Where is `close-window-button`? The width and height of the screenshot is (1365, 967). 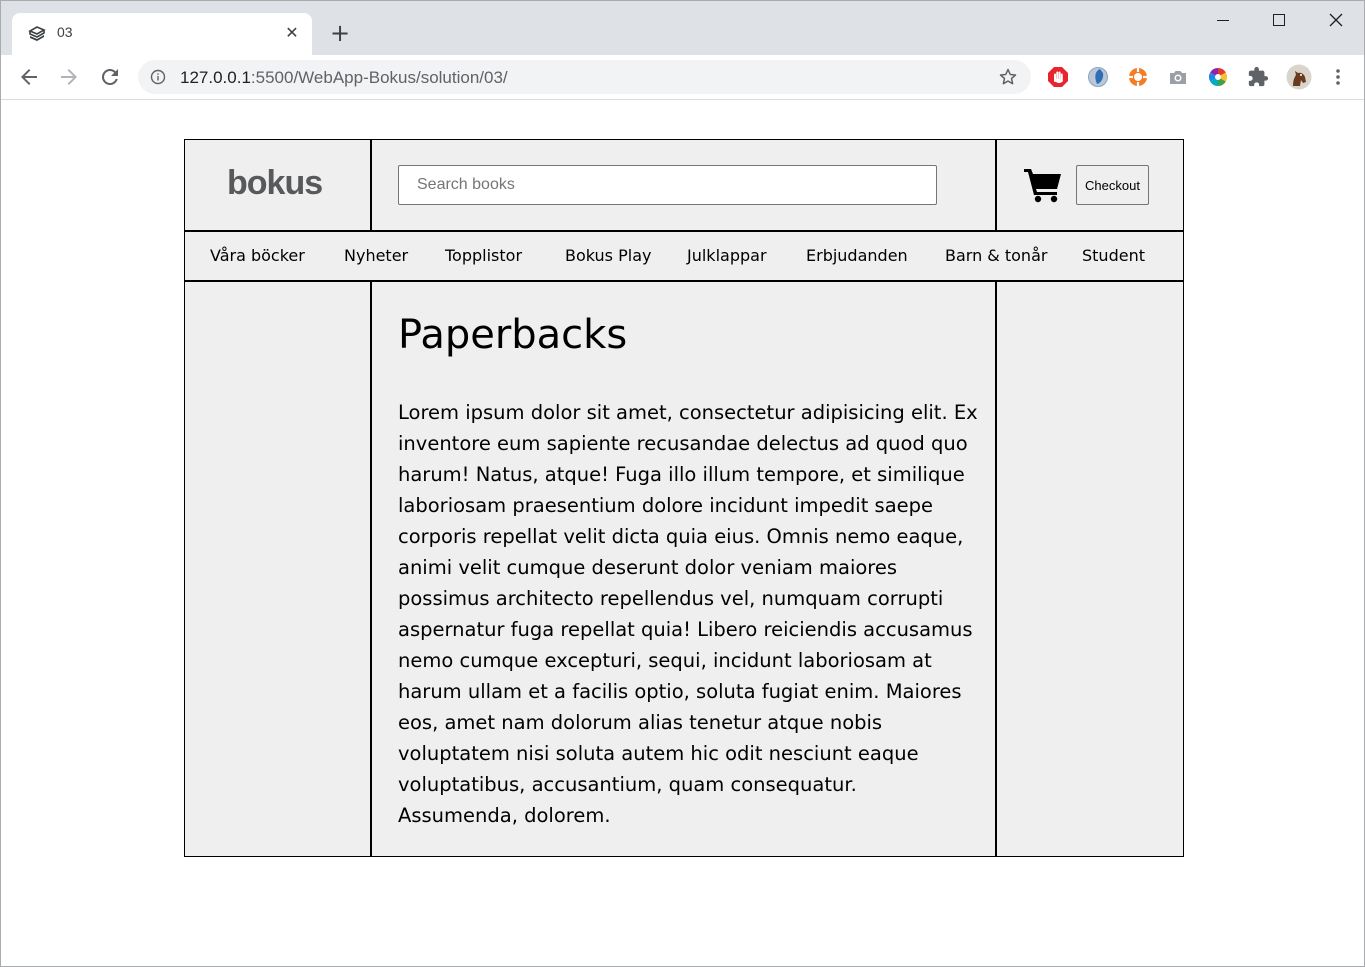 close-window-button is located at coordinates (1336, 20).